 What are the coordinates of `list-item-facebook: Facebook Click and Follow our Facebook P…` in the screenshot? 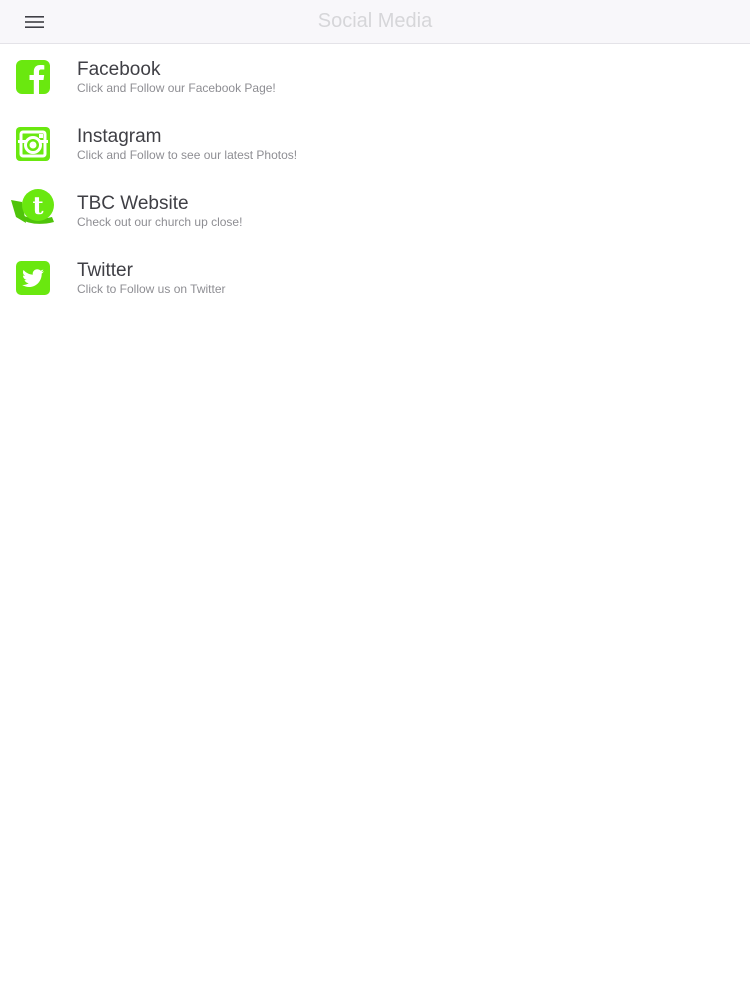 It's located at (375, 77).